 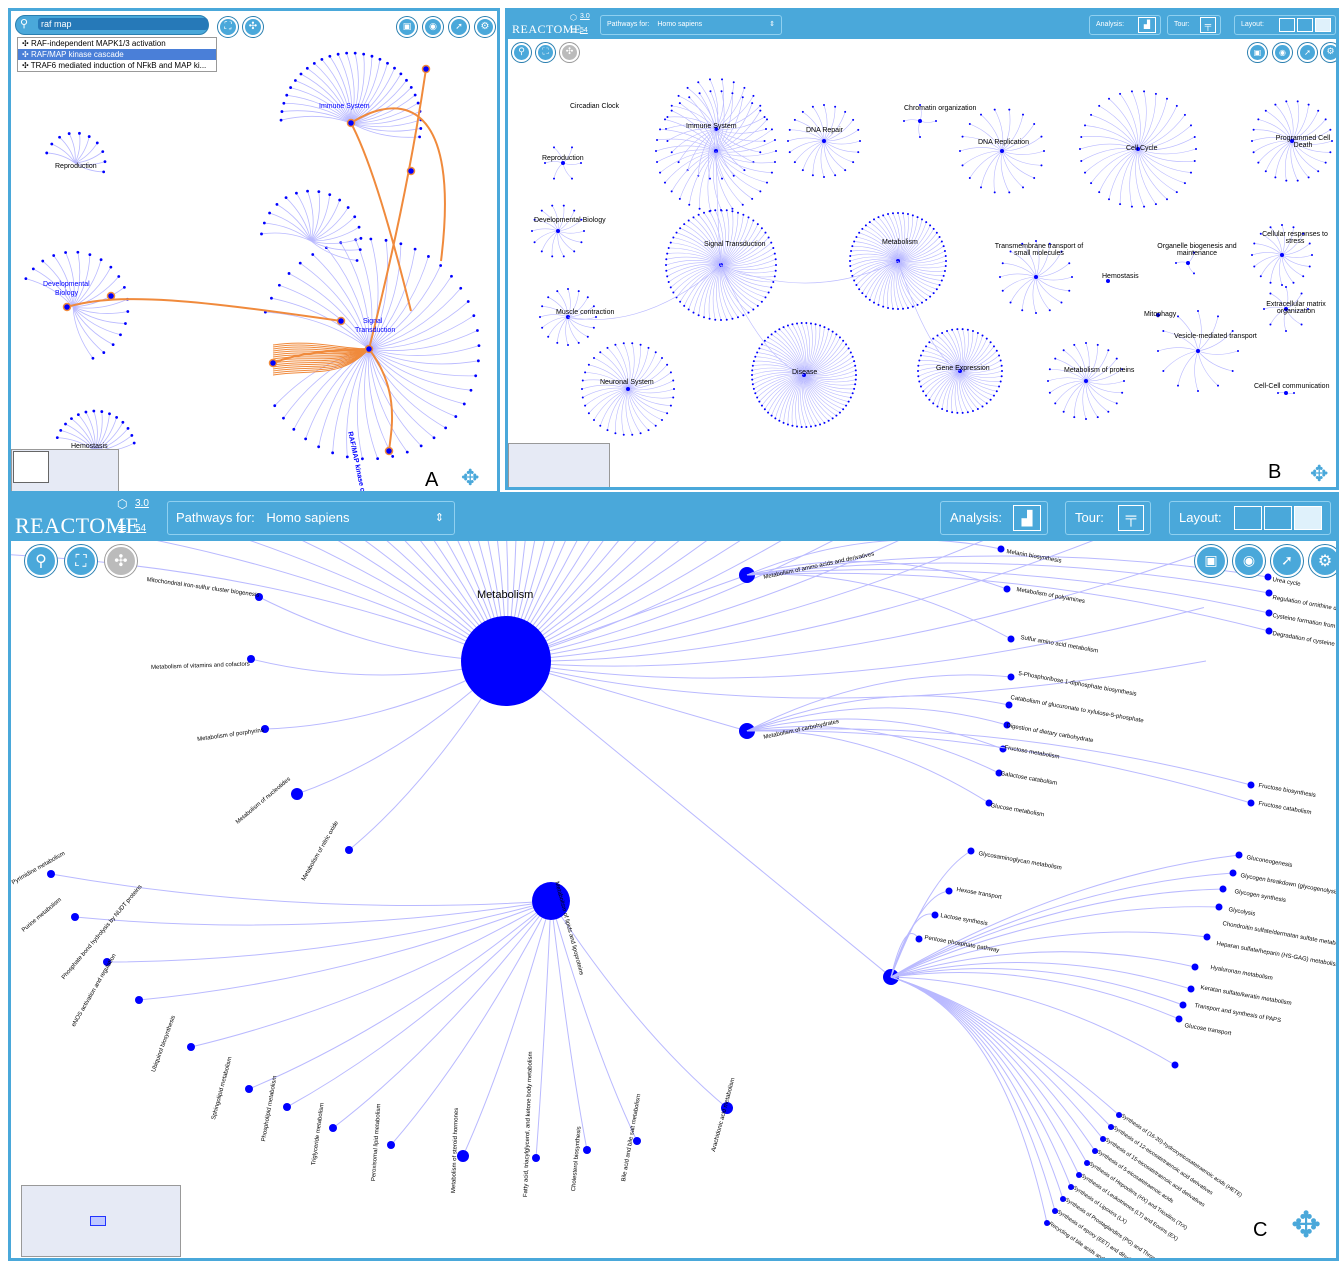 What do you see at coordinates (976, 517) in the screenshot?
I see `analysis-label: Analysis:` at bounding box center [976, 517].